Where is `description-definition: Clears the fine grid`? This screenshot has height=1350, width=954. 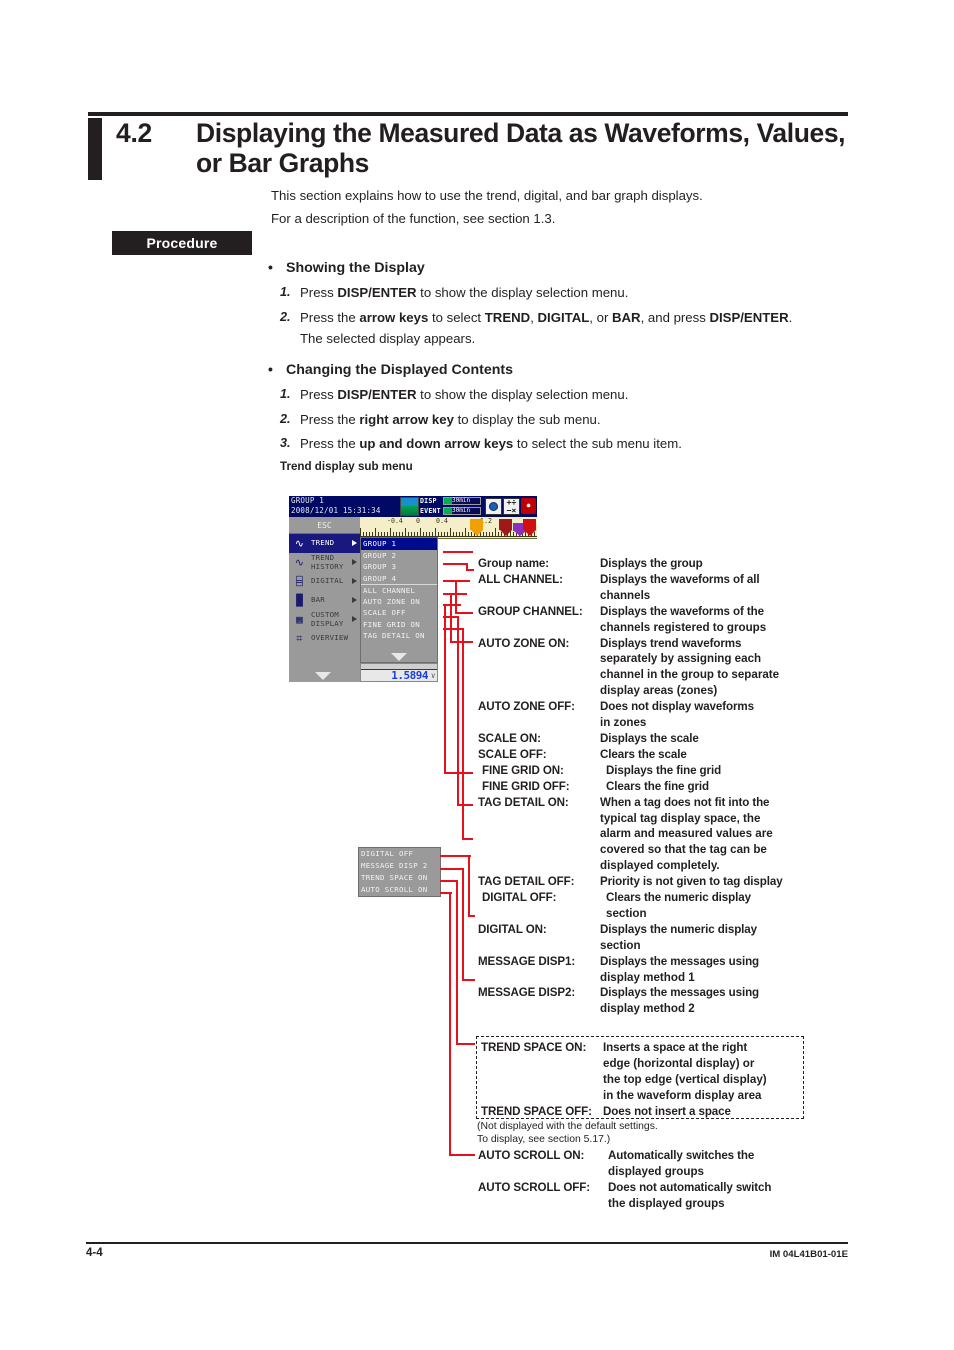 description-definition: Clears the fine grid is located at coordinates (658, 786).